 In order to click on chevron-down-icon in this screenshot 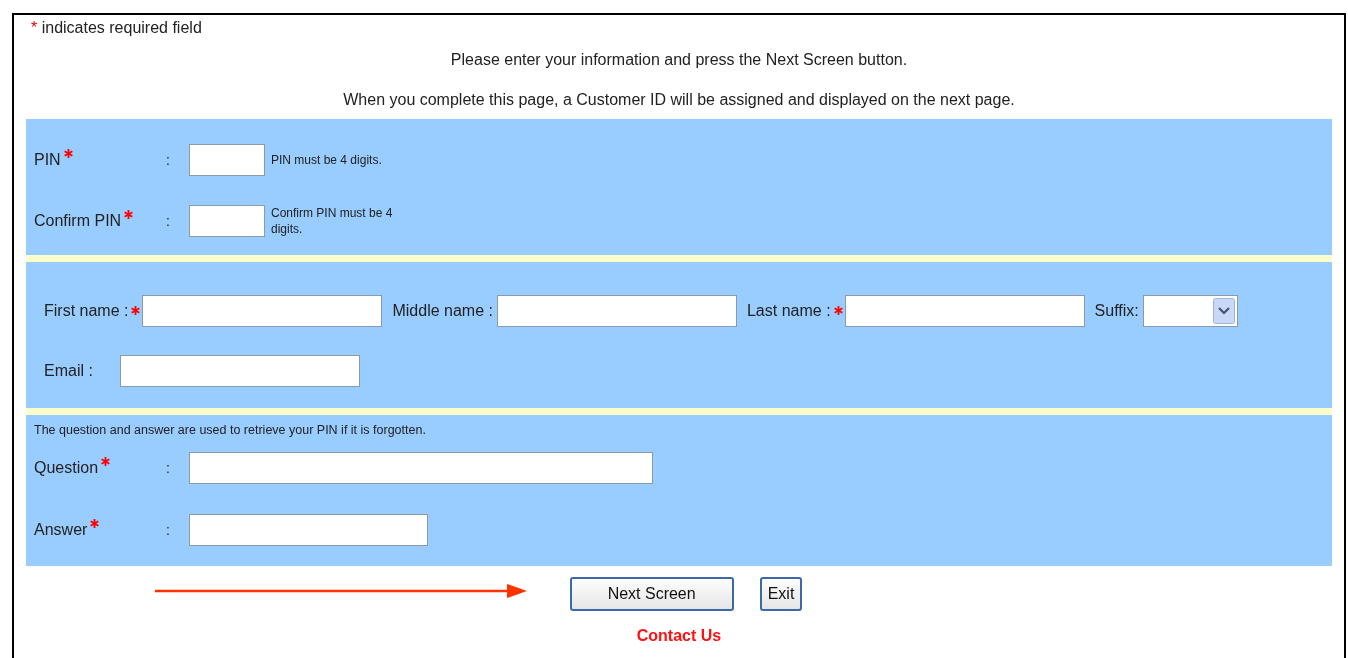, I will do `click(1223, 311)`.